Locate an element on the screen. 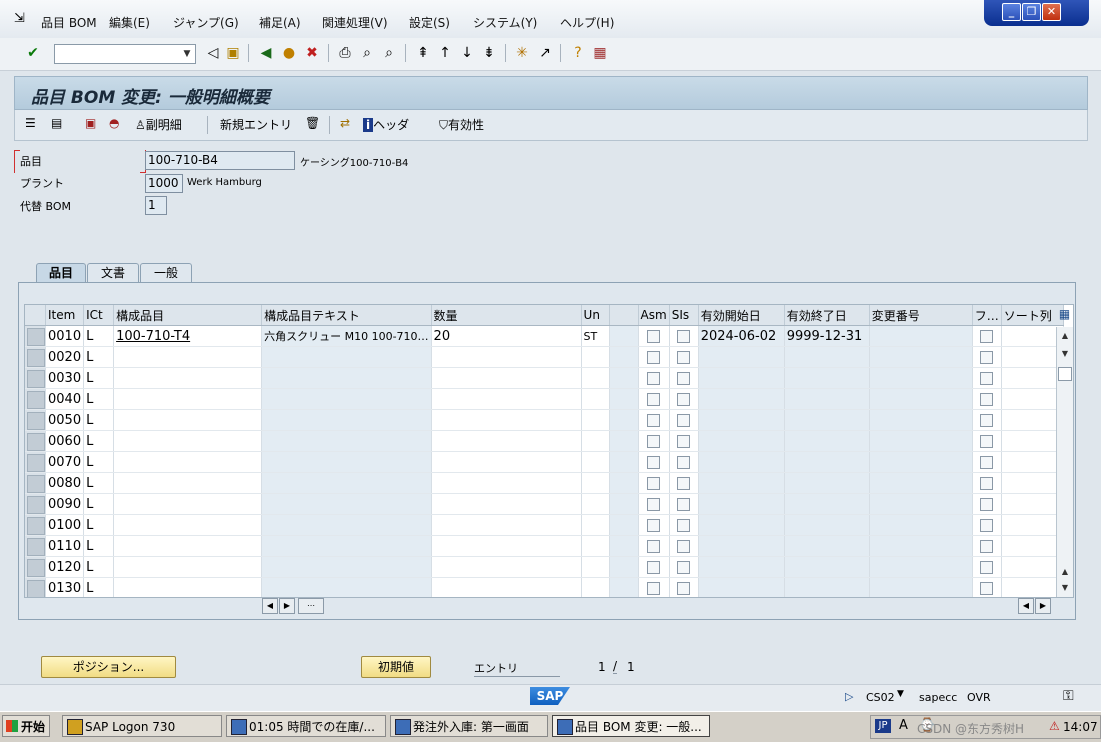 The height and width of the screenshot is (742, 1101). scroll-page-down-icon: ▼ is located at coordinates (1065, 354).